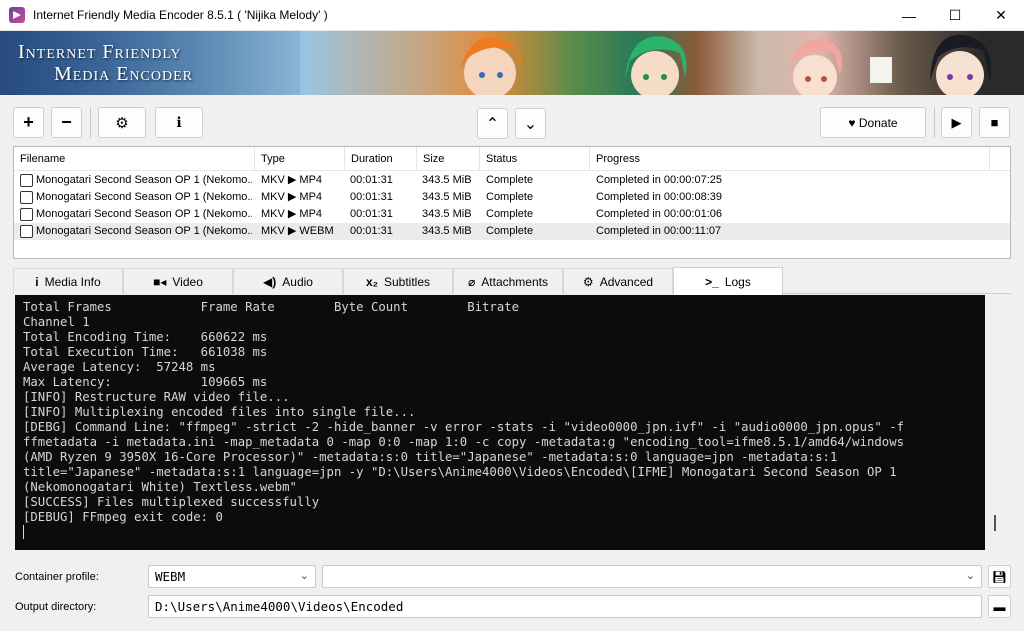 The width and height of the screenshot is (1024, 631). I want to click on container-profile-label: Container profile:, so click(57, 577).